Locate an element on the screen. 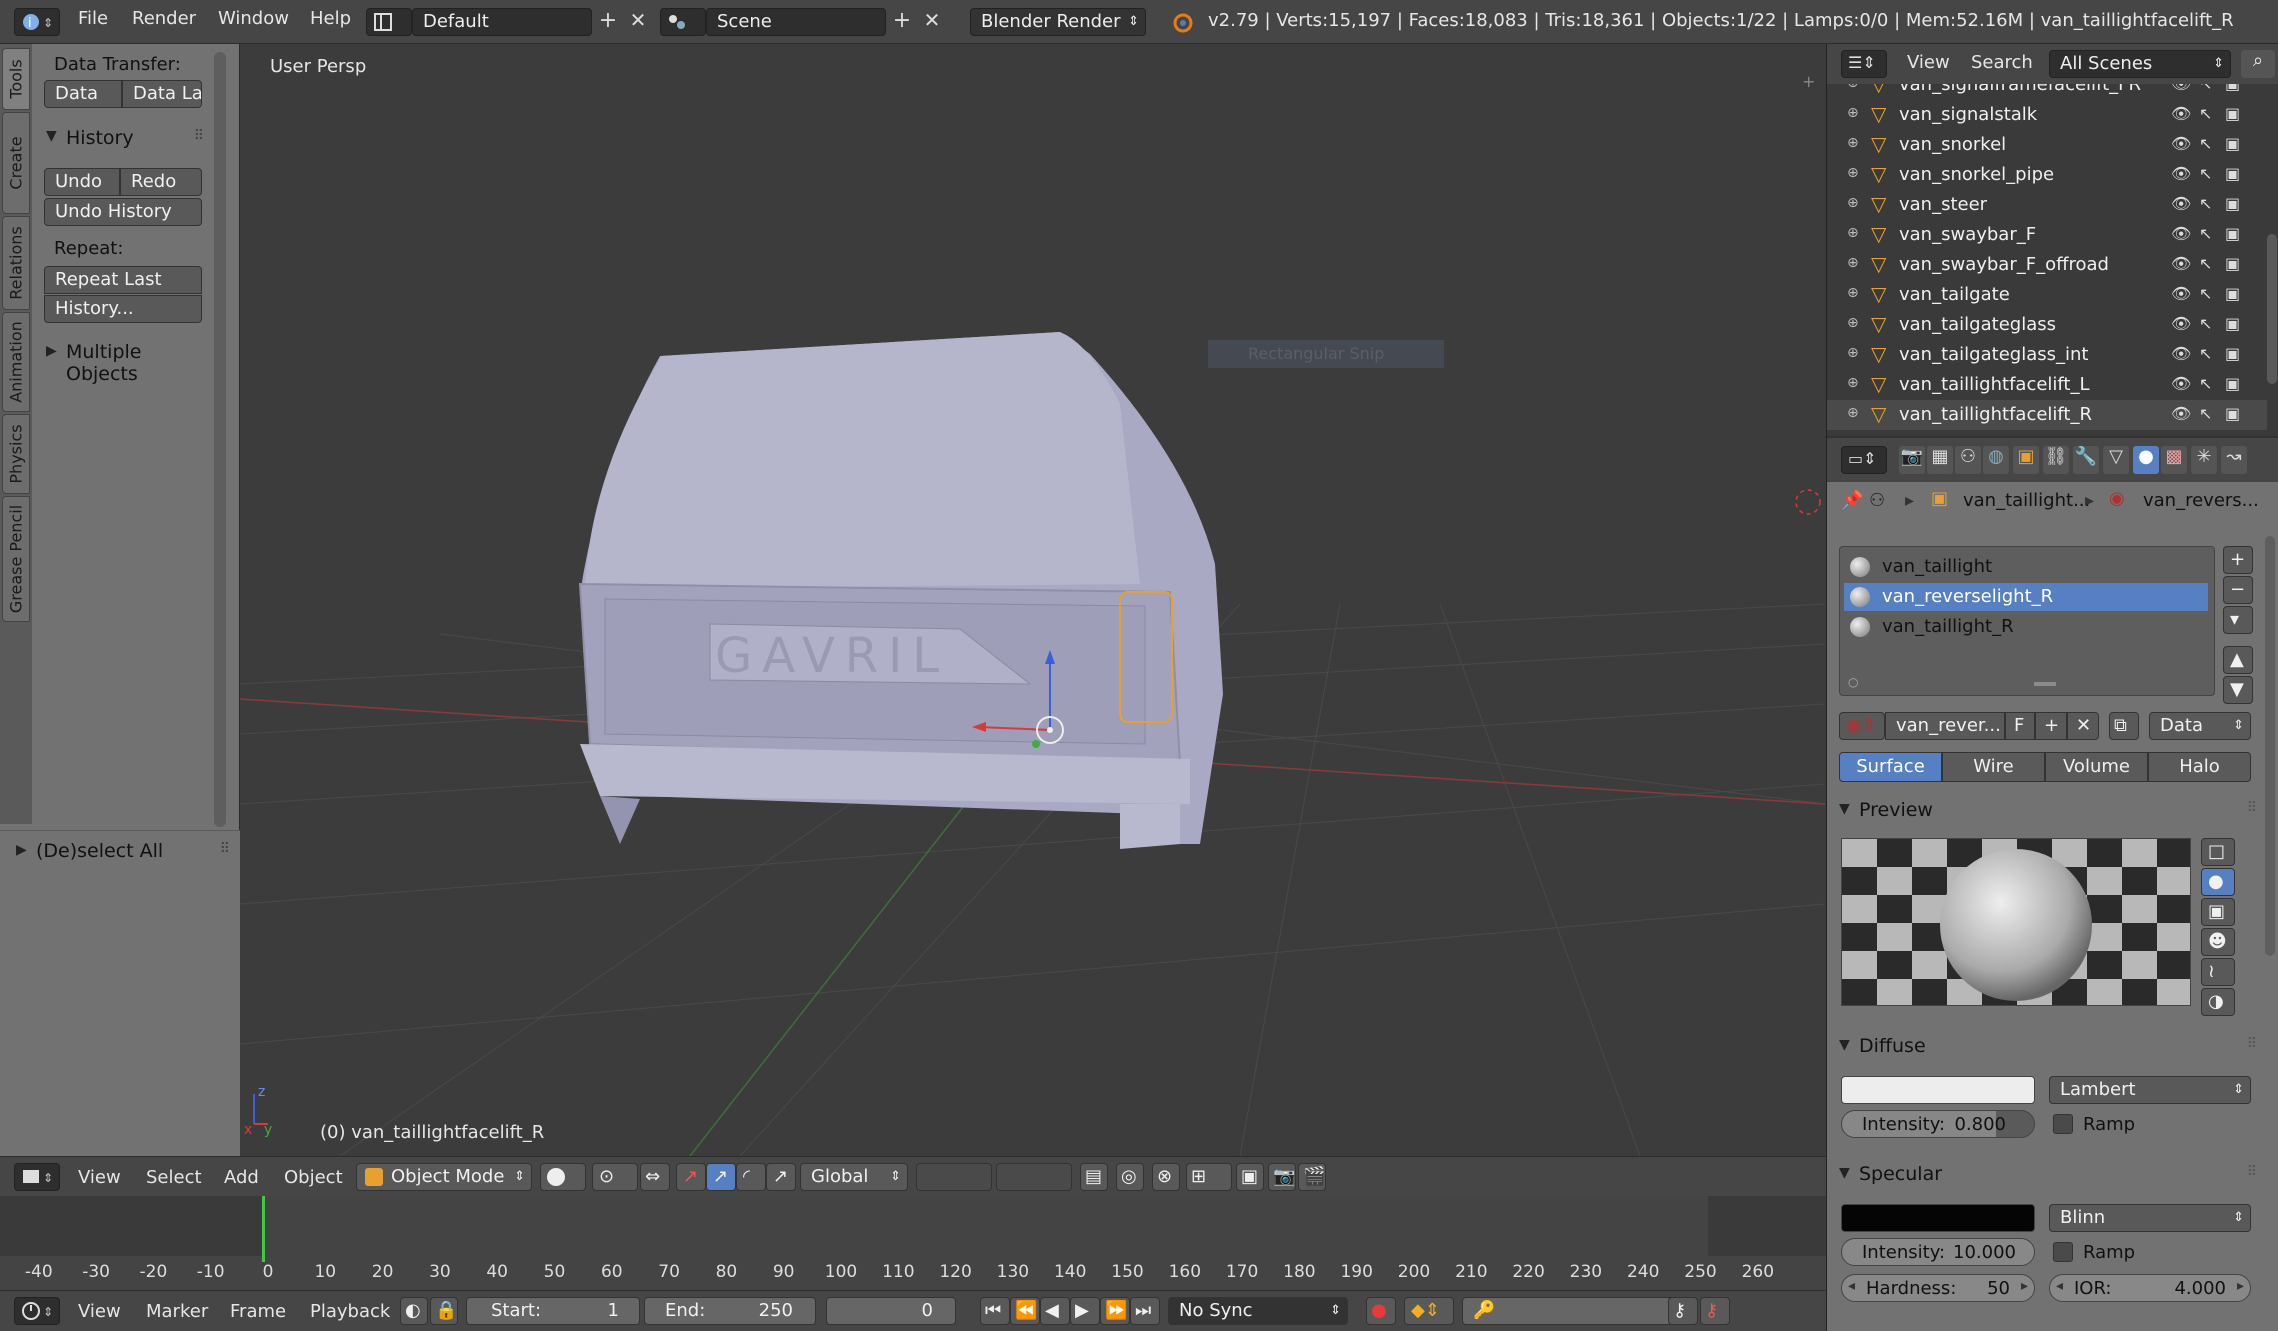 Image resolution: width=2278 pixels, height=1331 pixels. unlink-material-button: ✕ is located at coordinates (2083, 726).